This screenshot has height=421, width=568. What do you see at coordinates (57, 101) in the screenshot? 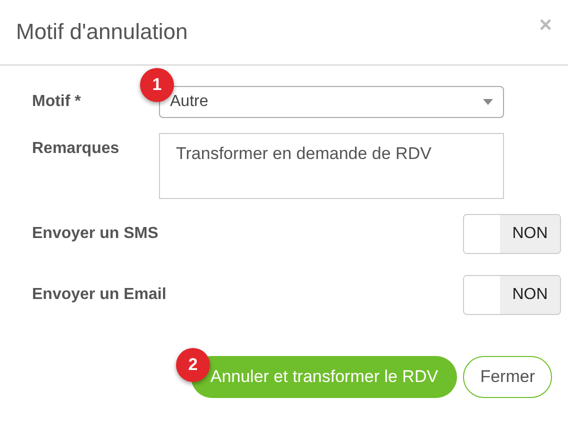
I see `field-label: Motif *` at bounding box center [57, 101].